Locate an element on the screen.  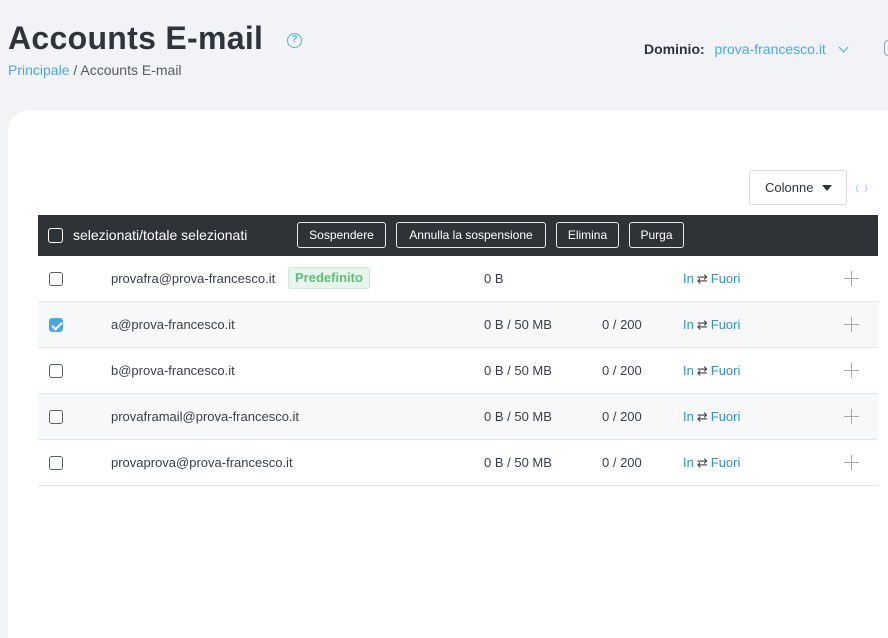
account-email: a@prova-francesco.it is located at coordinates (173, 324).